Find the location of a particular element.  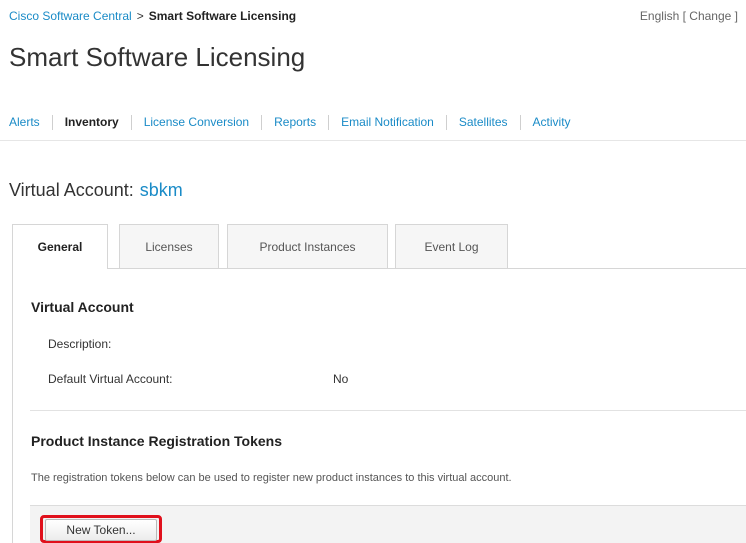

breadcrumb-current: Smart Software Licensing is located at coordinates (222, 16).